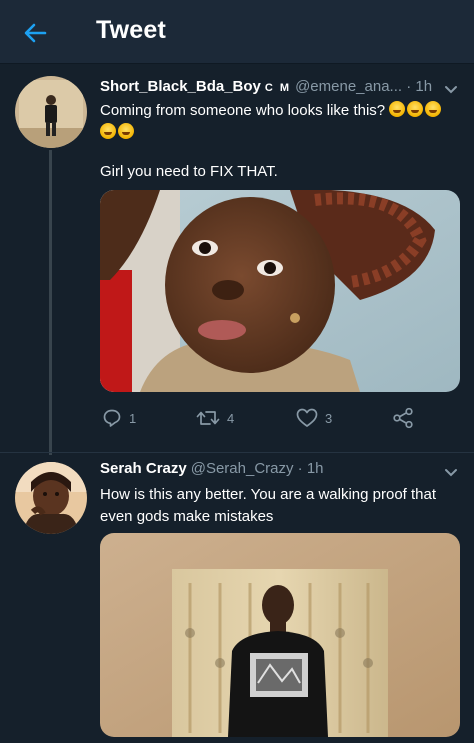 This screenshot has width=474, height=743. What do you see at coordinates (180, 86) in the screenshot?
I see `display-name: Short_Black_Bda_Boy` at bounding box center [180, 86].